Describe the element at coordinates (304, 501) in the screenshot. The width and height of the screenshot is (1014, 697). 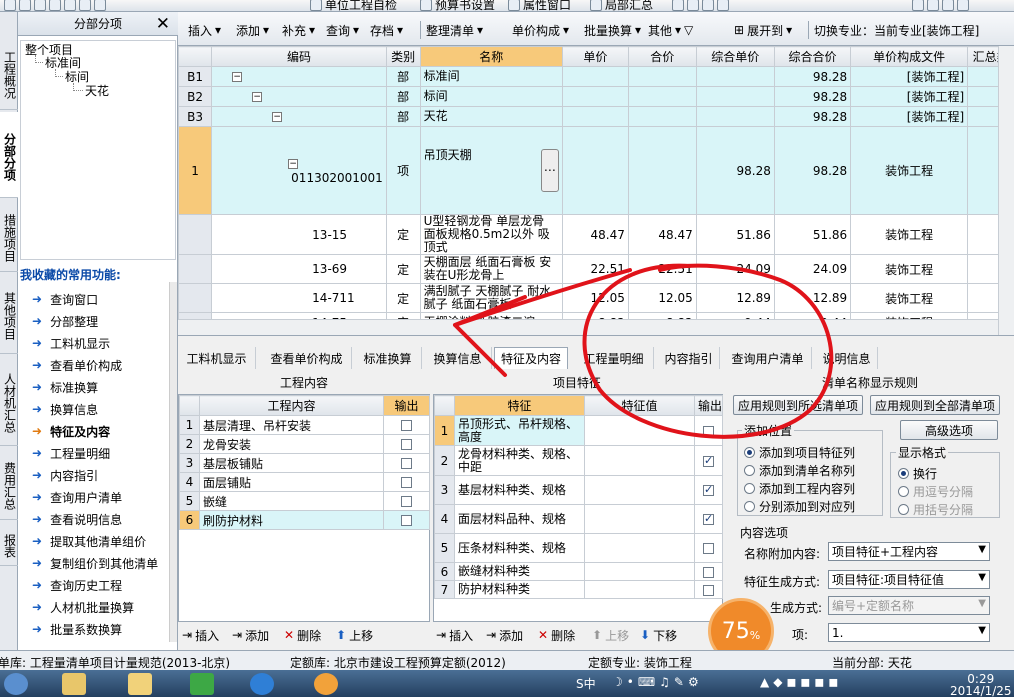
I see `work-content-row: 5 嵌缝` at that location.